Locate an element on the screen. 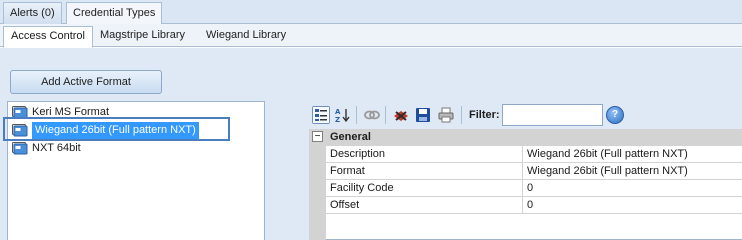 This screenshot has height=240, width=742. link-icon is located at coordinates (372, 115).